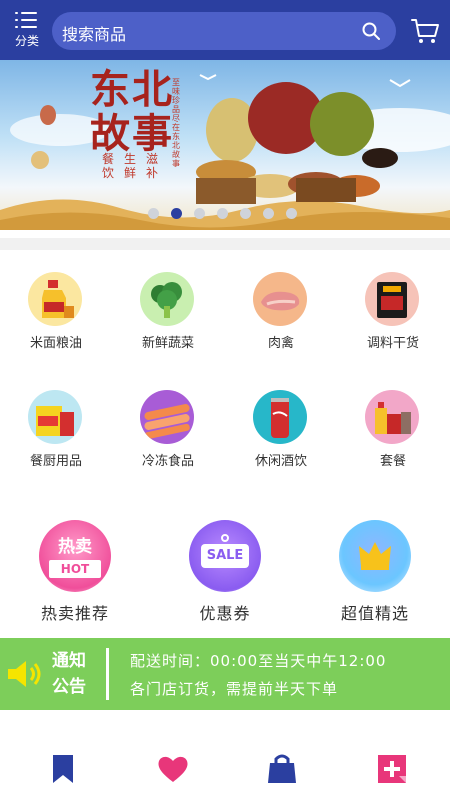  What do you see at coordinates (392, 417) in the screenshot?
I see `combo-icon` at bounding box center [392, 417].